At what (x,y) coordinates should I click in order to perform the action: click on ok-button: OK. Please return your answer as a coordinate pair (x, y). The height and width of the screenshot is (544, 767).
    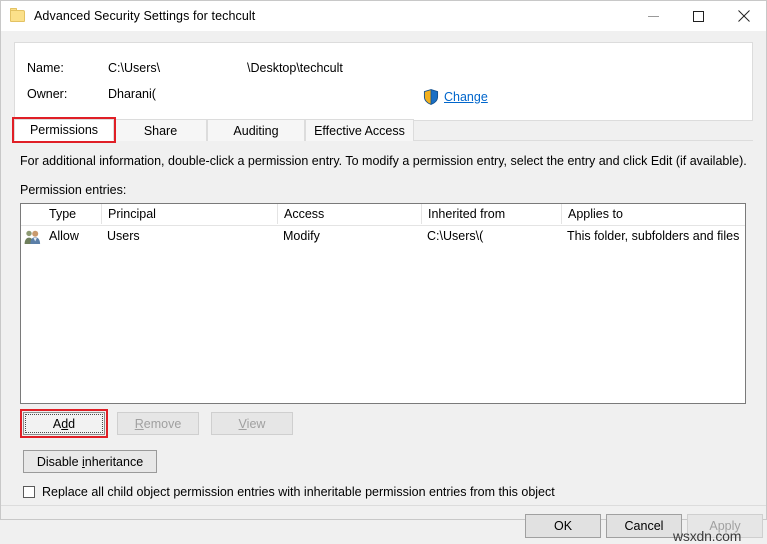
    Looking at the image, I should click on (563, 526).